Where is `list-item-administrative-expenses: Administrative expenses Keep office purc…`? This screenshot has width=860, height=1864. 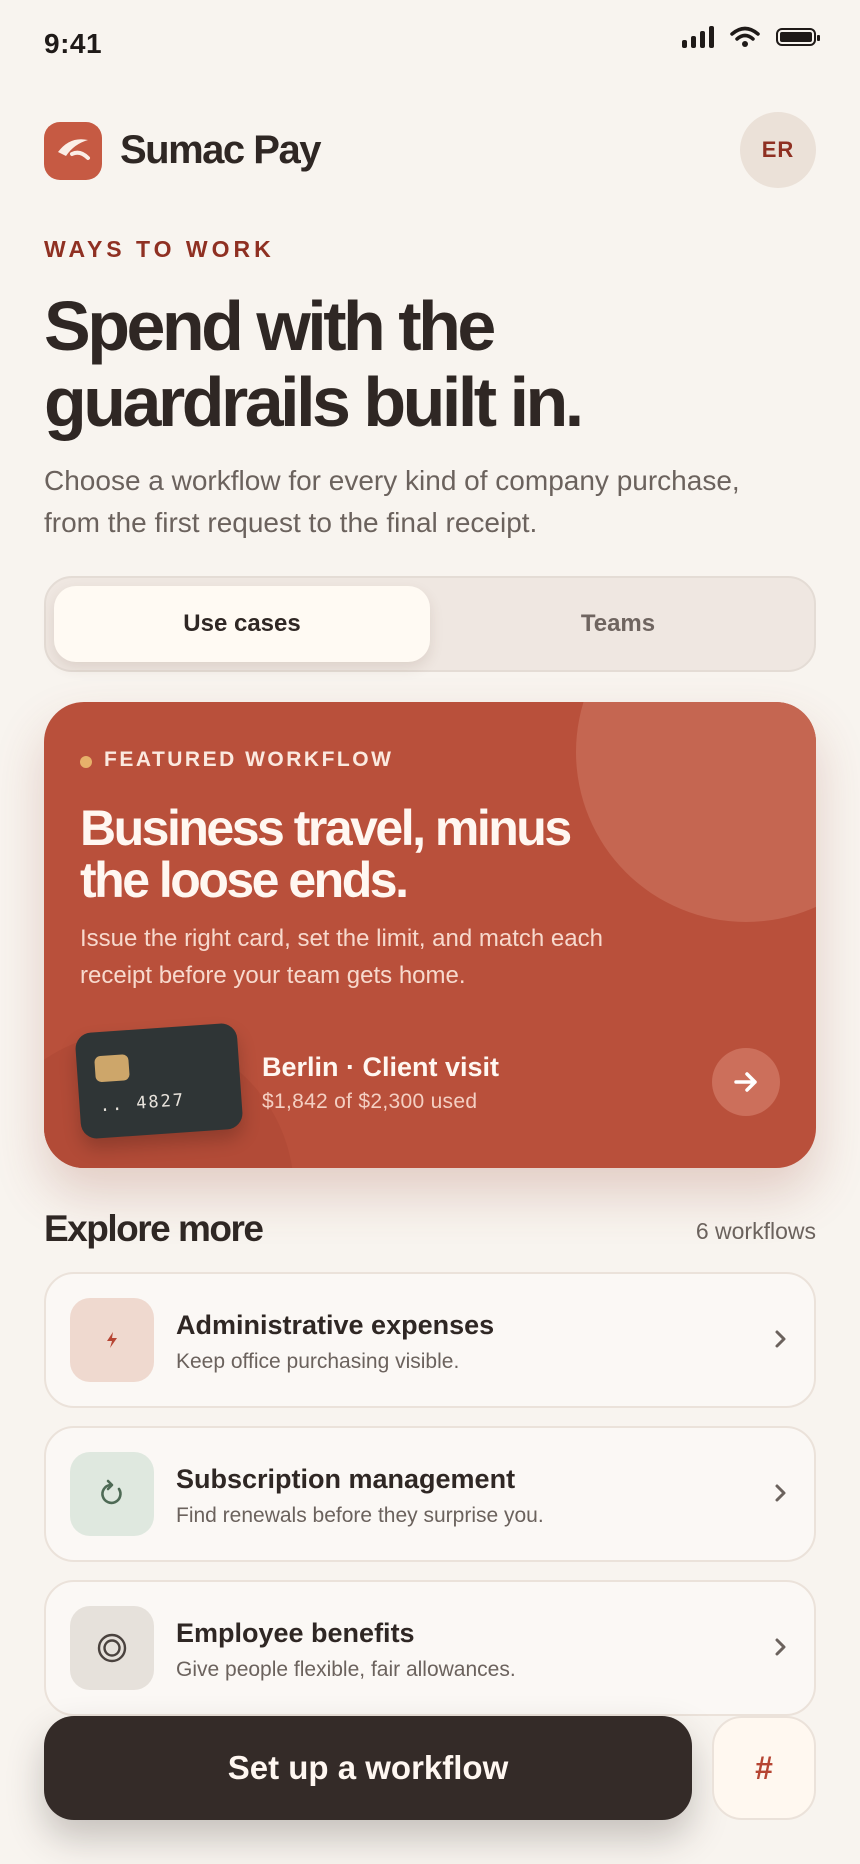
list-item-administrative-expenses: Administrative expenses Keep office purc… is located at coordinates (430, 1340).